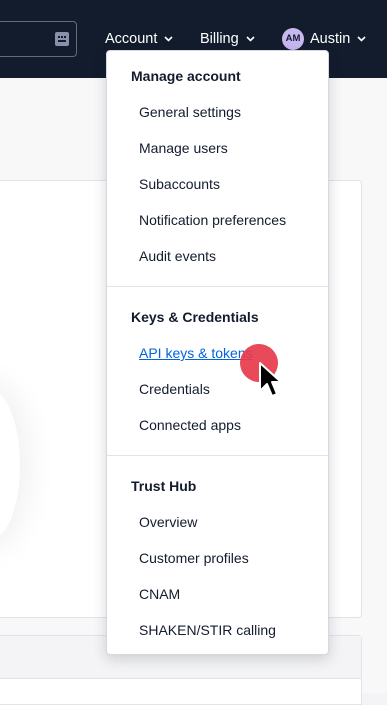 The image size is (387, 705). Describe the element at coordinates (207, 630) in the screenshot. I see `menu-item-shaken-stir-calling: SHAKEN/STIR calling` at that location.